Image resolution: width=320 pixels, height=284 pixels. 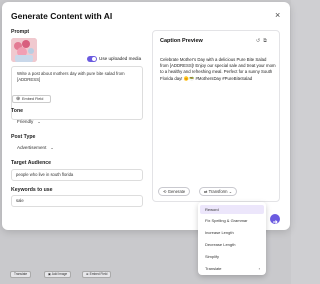 I want to click on generate-button: ⟲ Generate, so click(x=174, y=191).